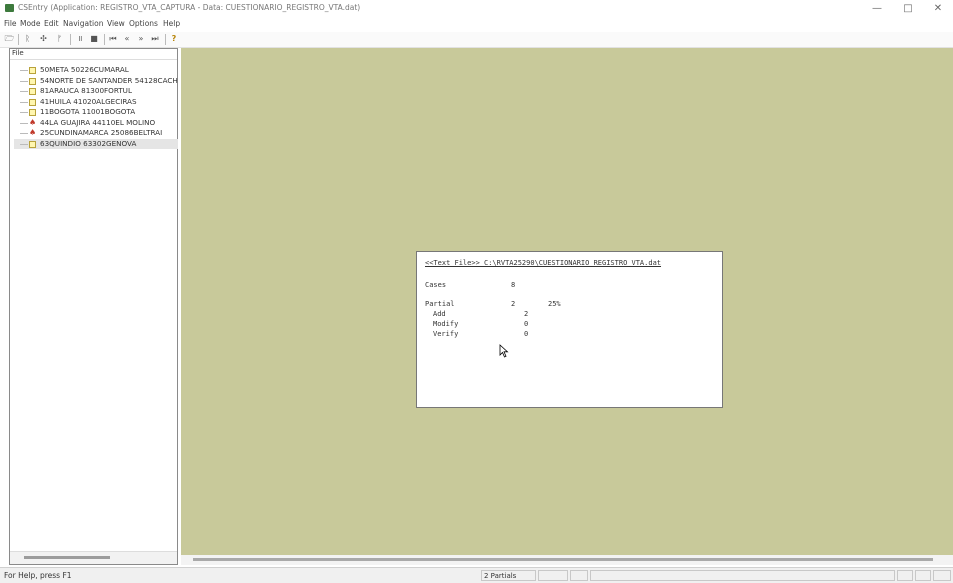 The image size is (953, 583). I want to click on case-item: 50META 50226CUMARAL, so click(96, 70).